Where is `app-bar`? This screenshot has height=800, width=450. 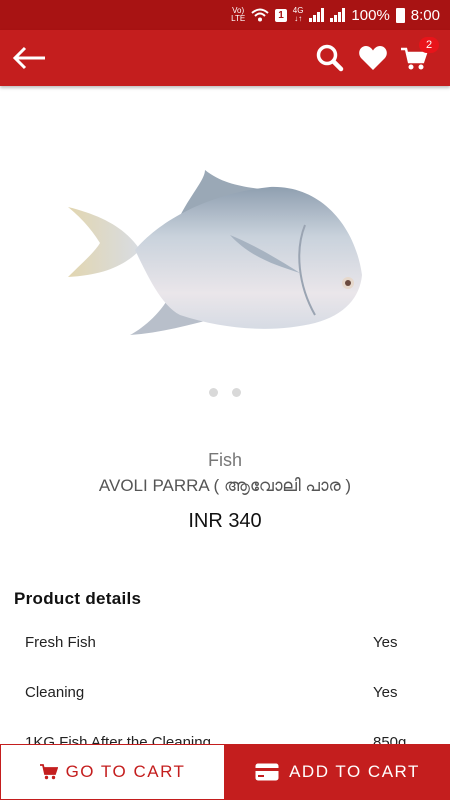 app-bar is located at coordinates (225, 58).